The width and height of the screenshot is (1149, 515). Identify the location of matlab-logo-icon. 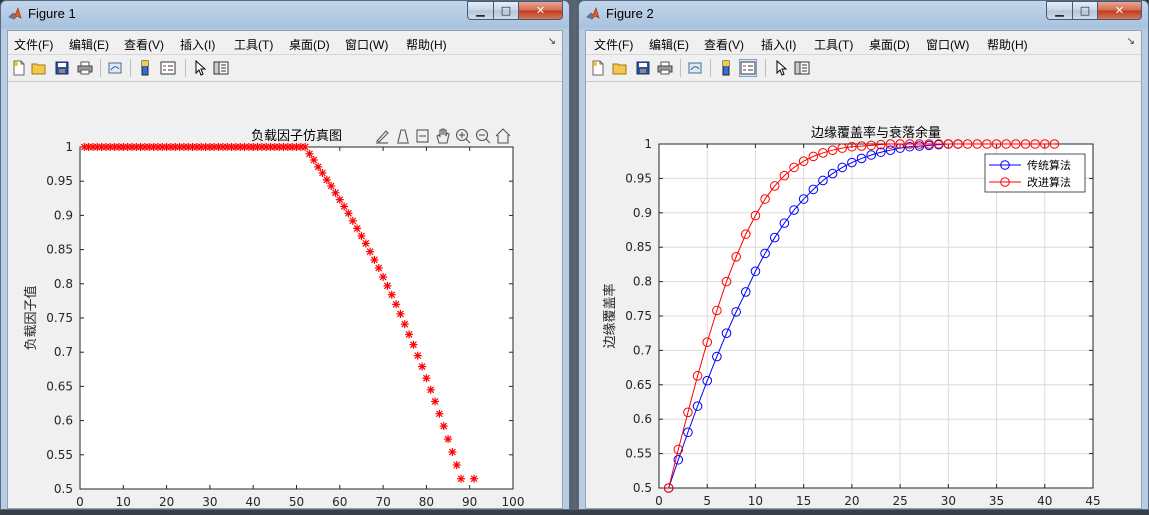
(593, 13).